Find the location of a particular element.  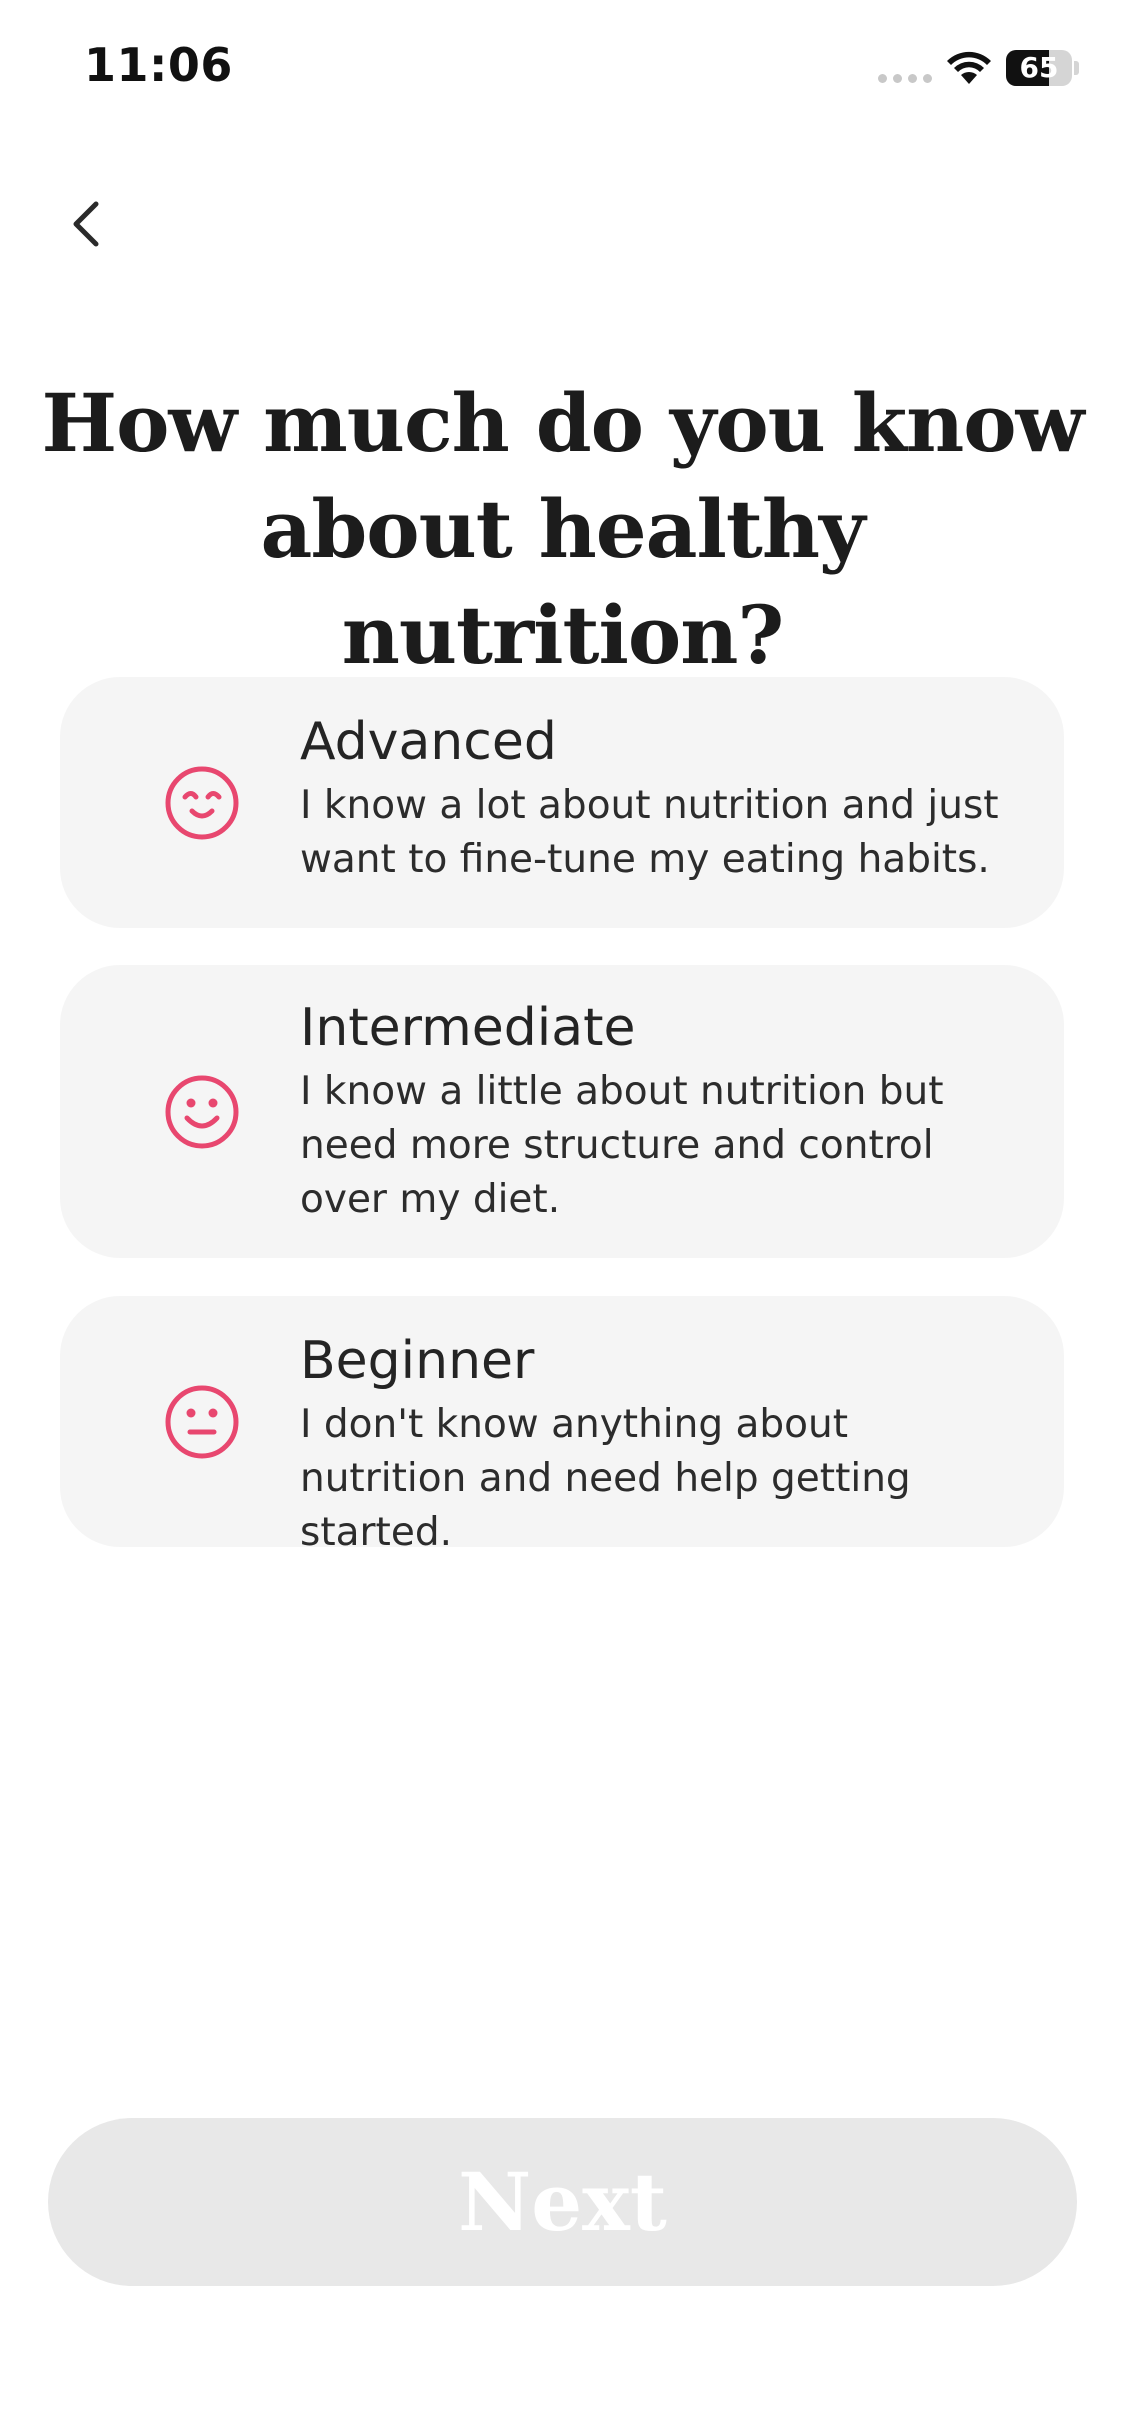

battery-icon: 65 is located at coordinates (1039, 68).